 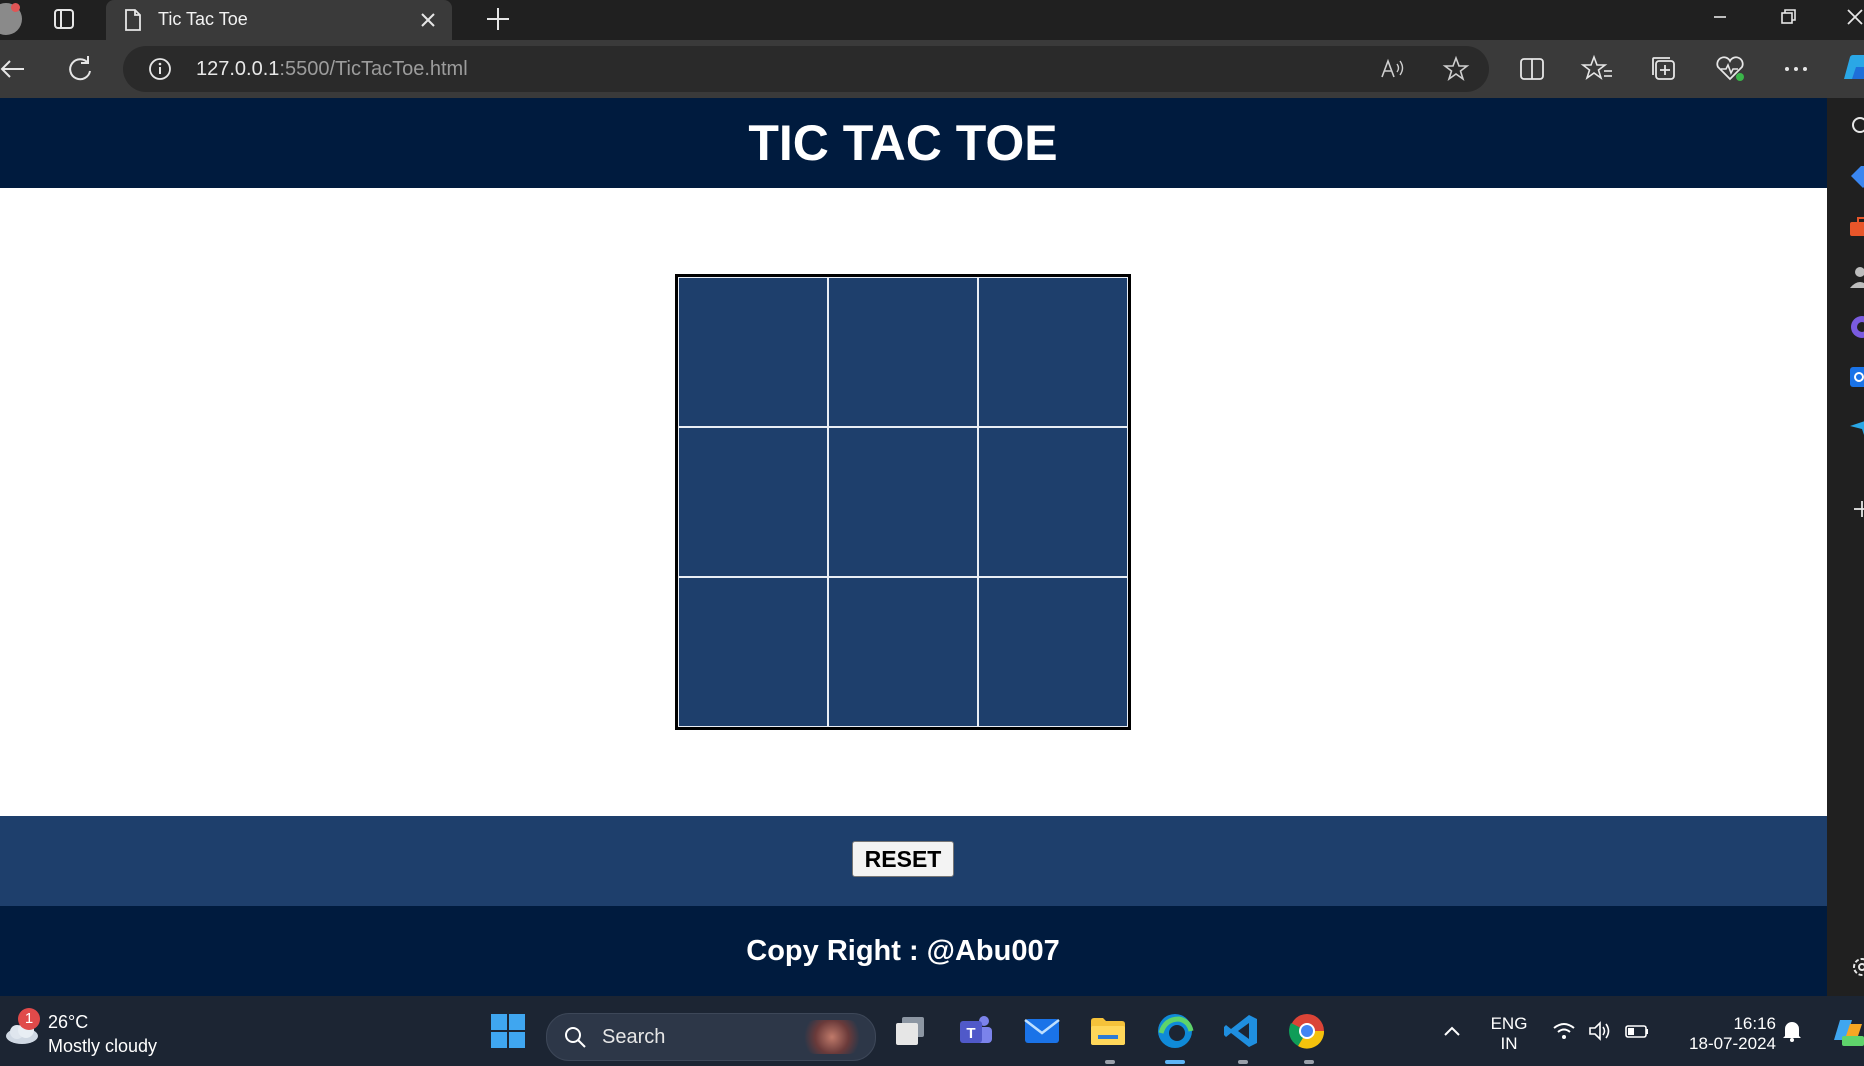 What do you see at coordinates (1847, 1031) in the screenshot?
I see `copilot-preview-icon` at bounding box center [1847, 1031].